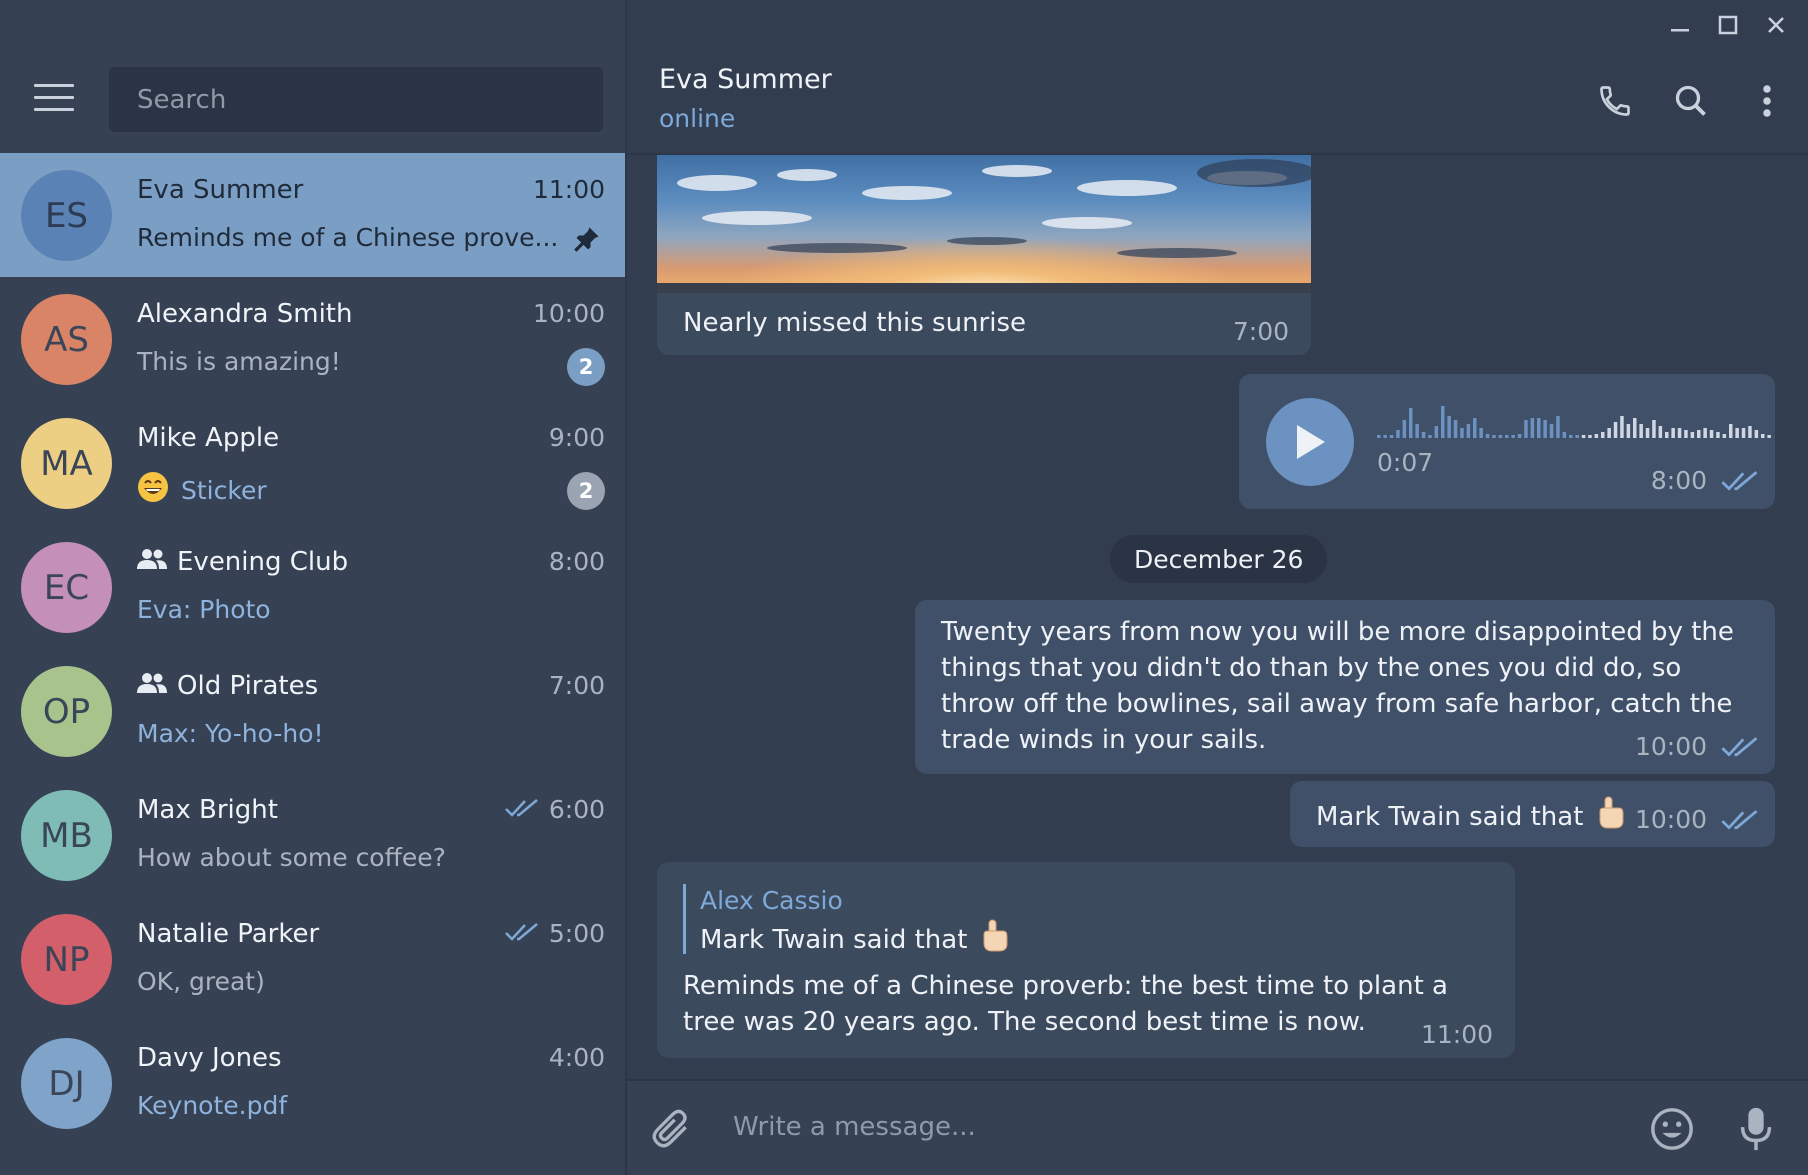 This screenshot has width=1808, height=1175. I want to click on minimize-icon, so click(1680, 25).